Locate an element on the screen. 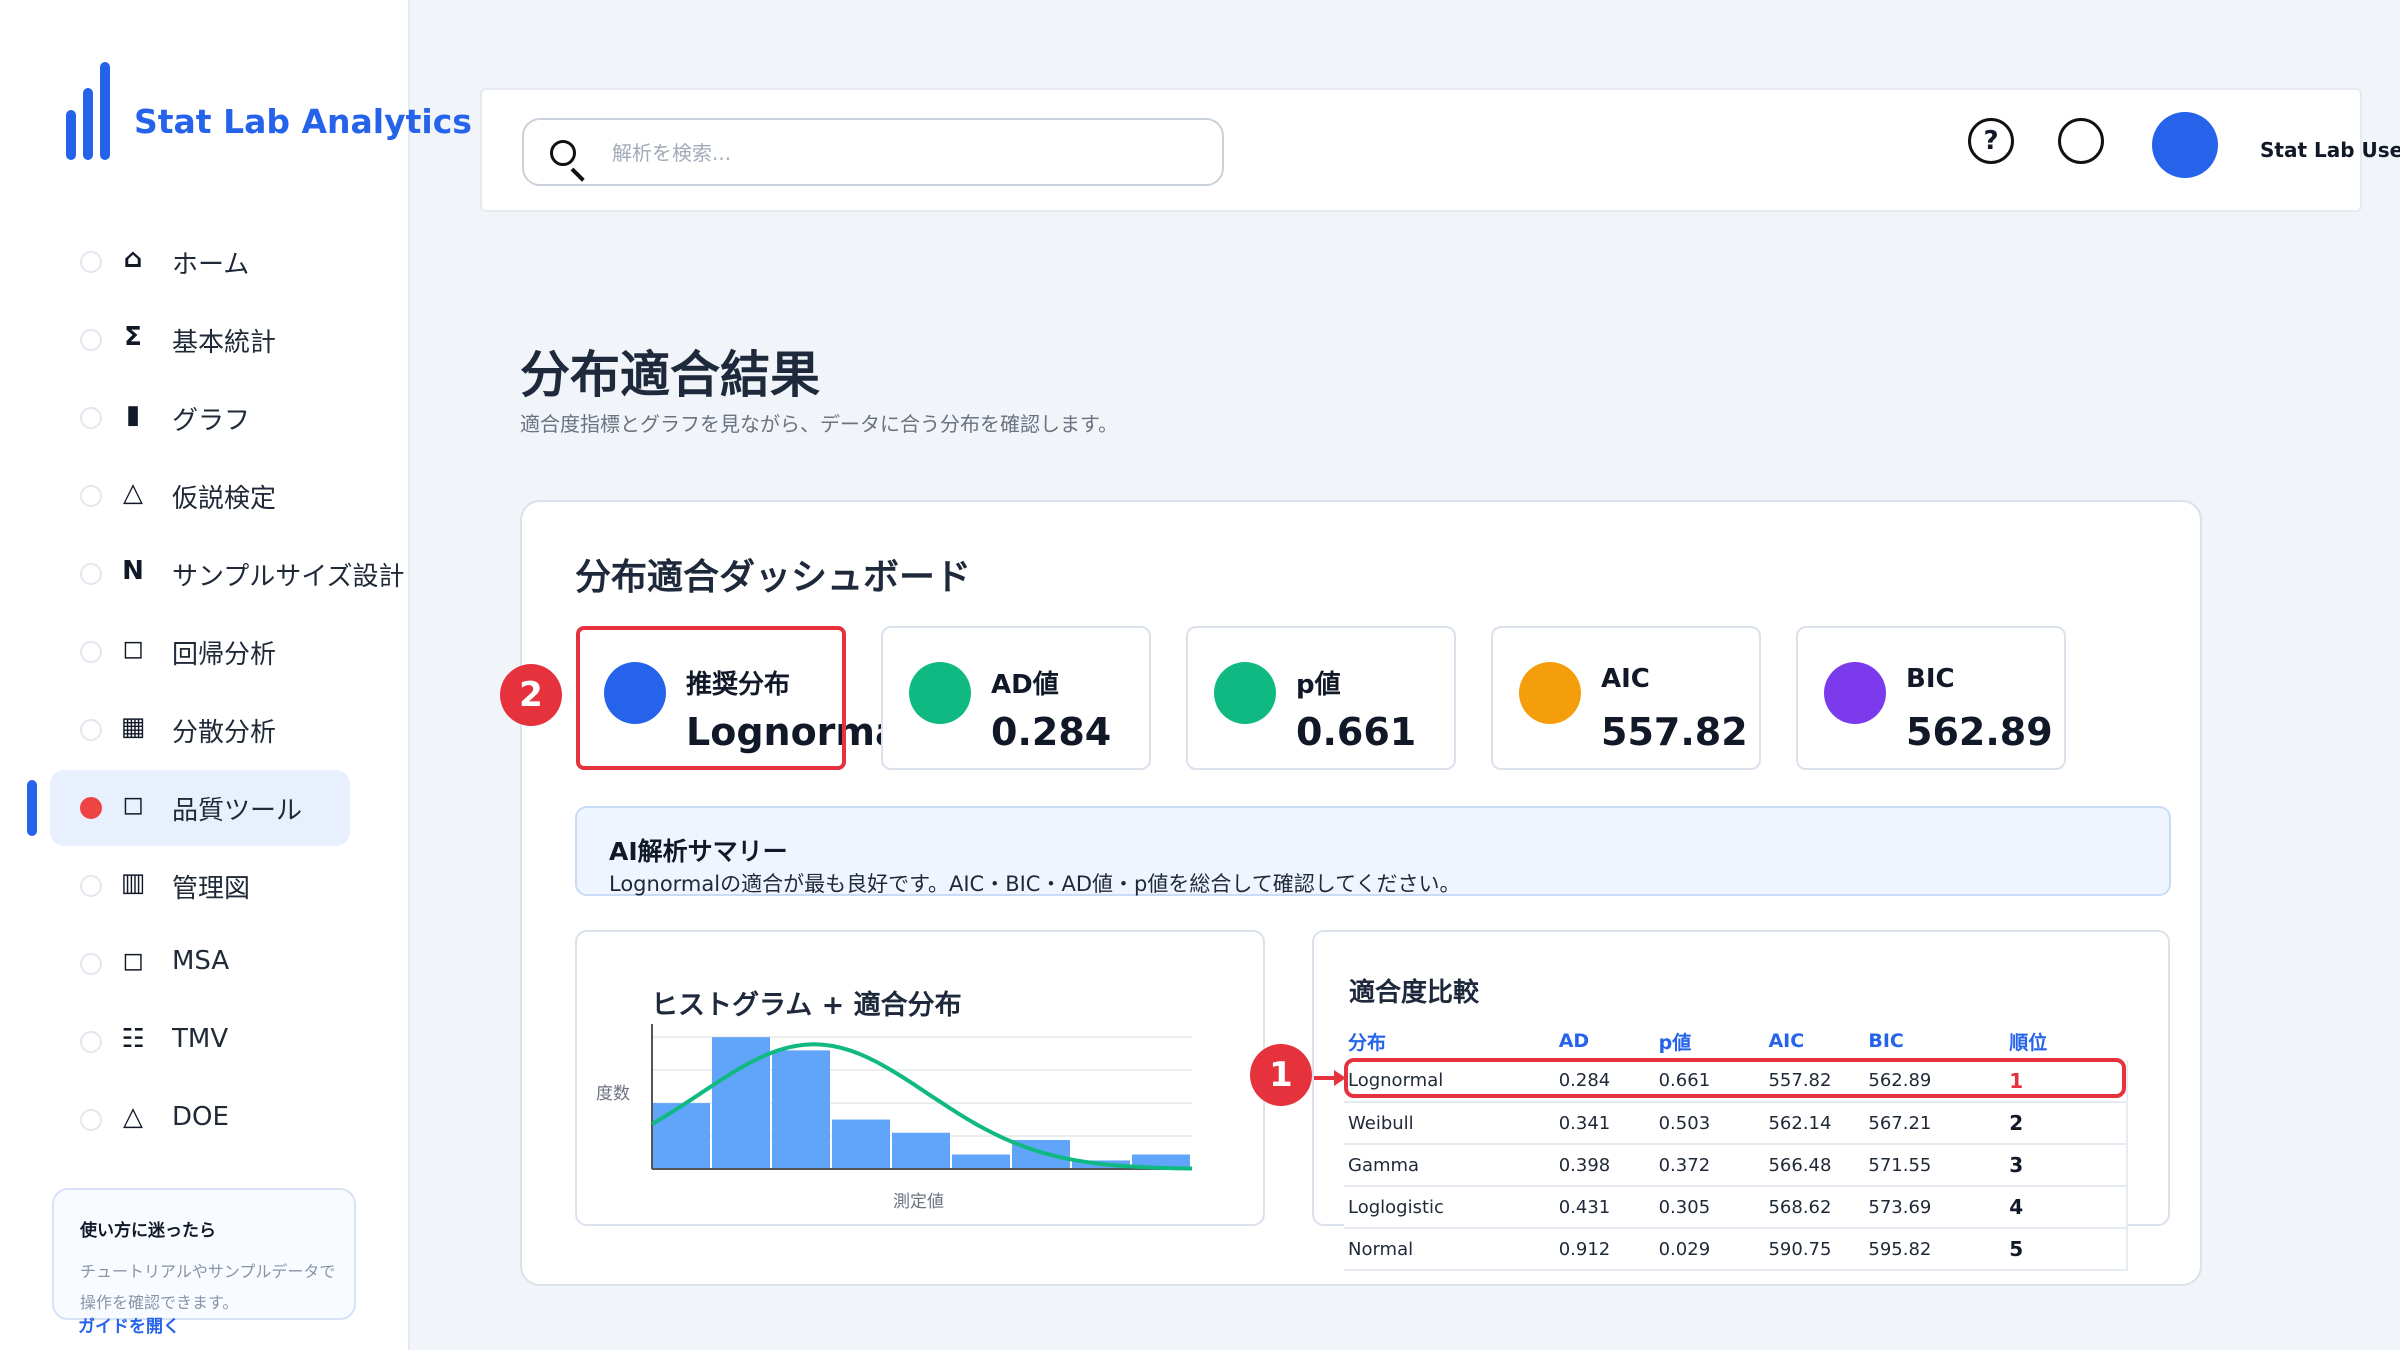  sidebar-item-label: DOE is located at coordinates (200, 1117).